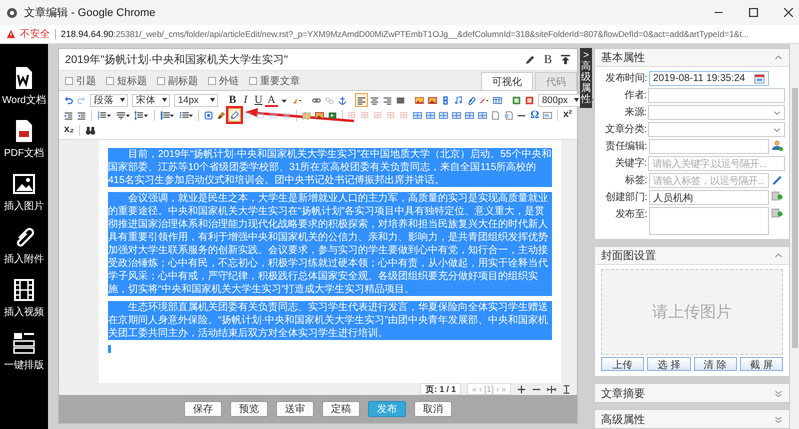  Describe the element at coordinates (245, 100) in the screenshot. I see `italic-button: I` at that location.